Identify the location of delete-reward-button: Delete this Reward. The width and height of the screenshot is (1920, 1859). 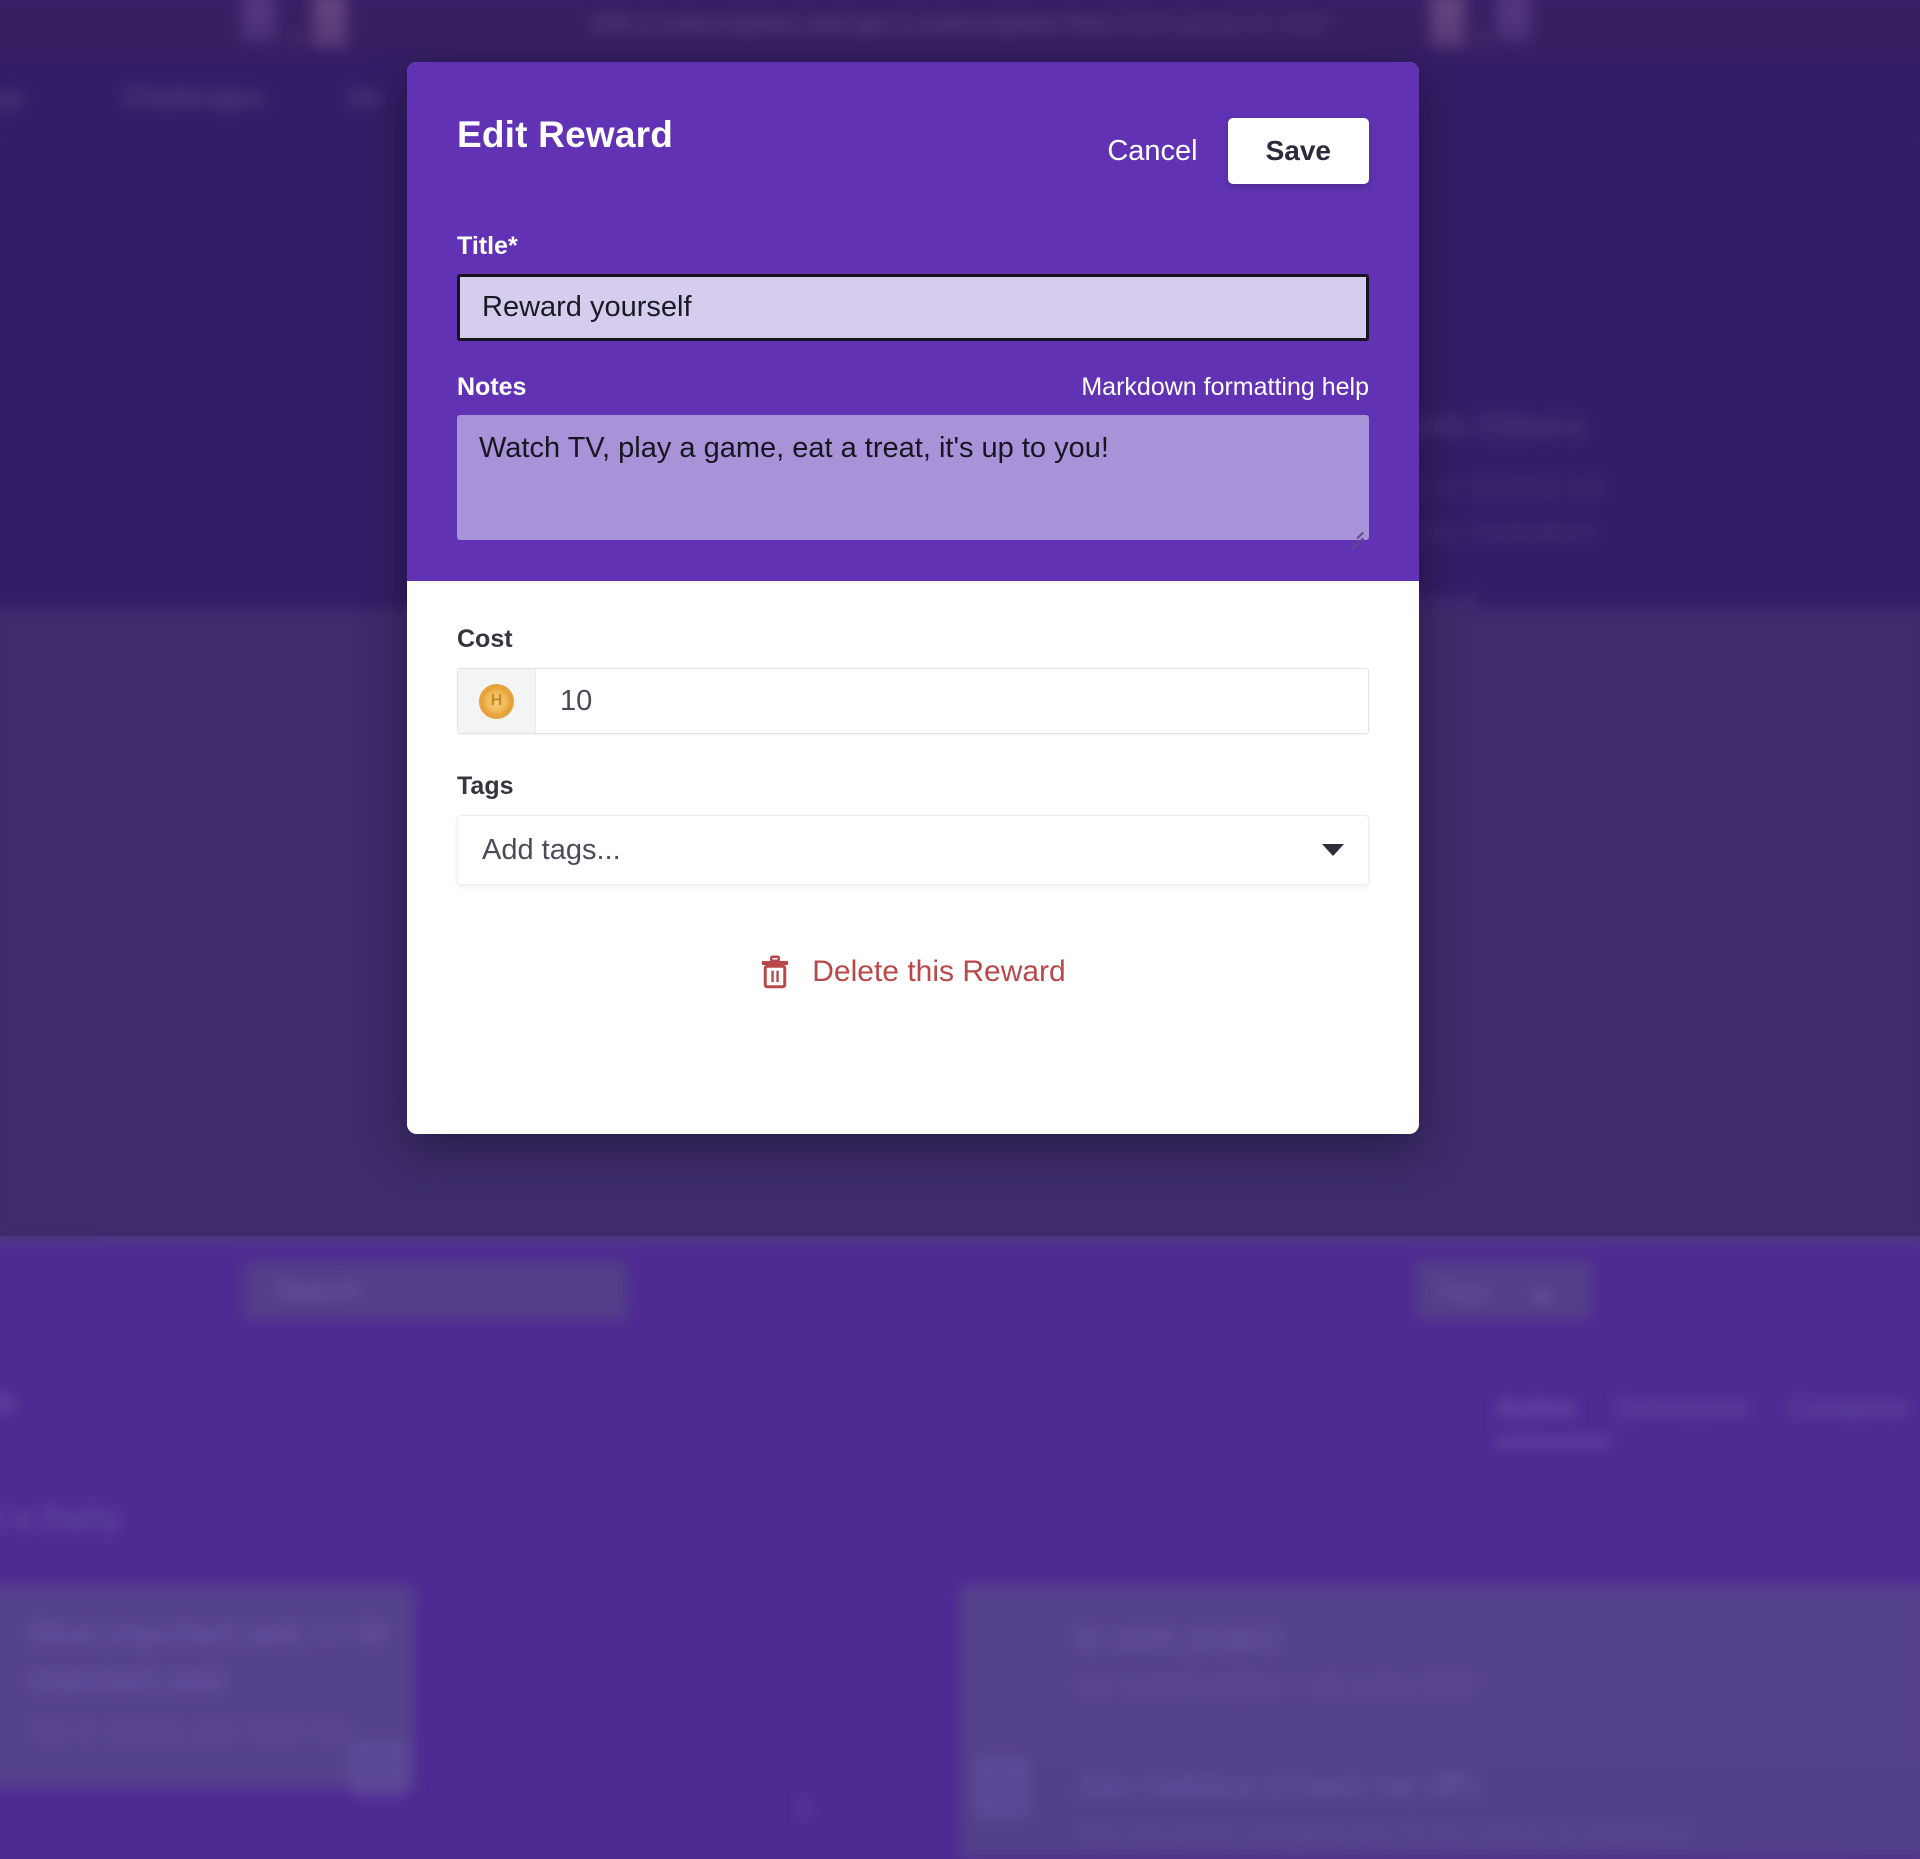
(913, 972).